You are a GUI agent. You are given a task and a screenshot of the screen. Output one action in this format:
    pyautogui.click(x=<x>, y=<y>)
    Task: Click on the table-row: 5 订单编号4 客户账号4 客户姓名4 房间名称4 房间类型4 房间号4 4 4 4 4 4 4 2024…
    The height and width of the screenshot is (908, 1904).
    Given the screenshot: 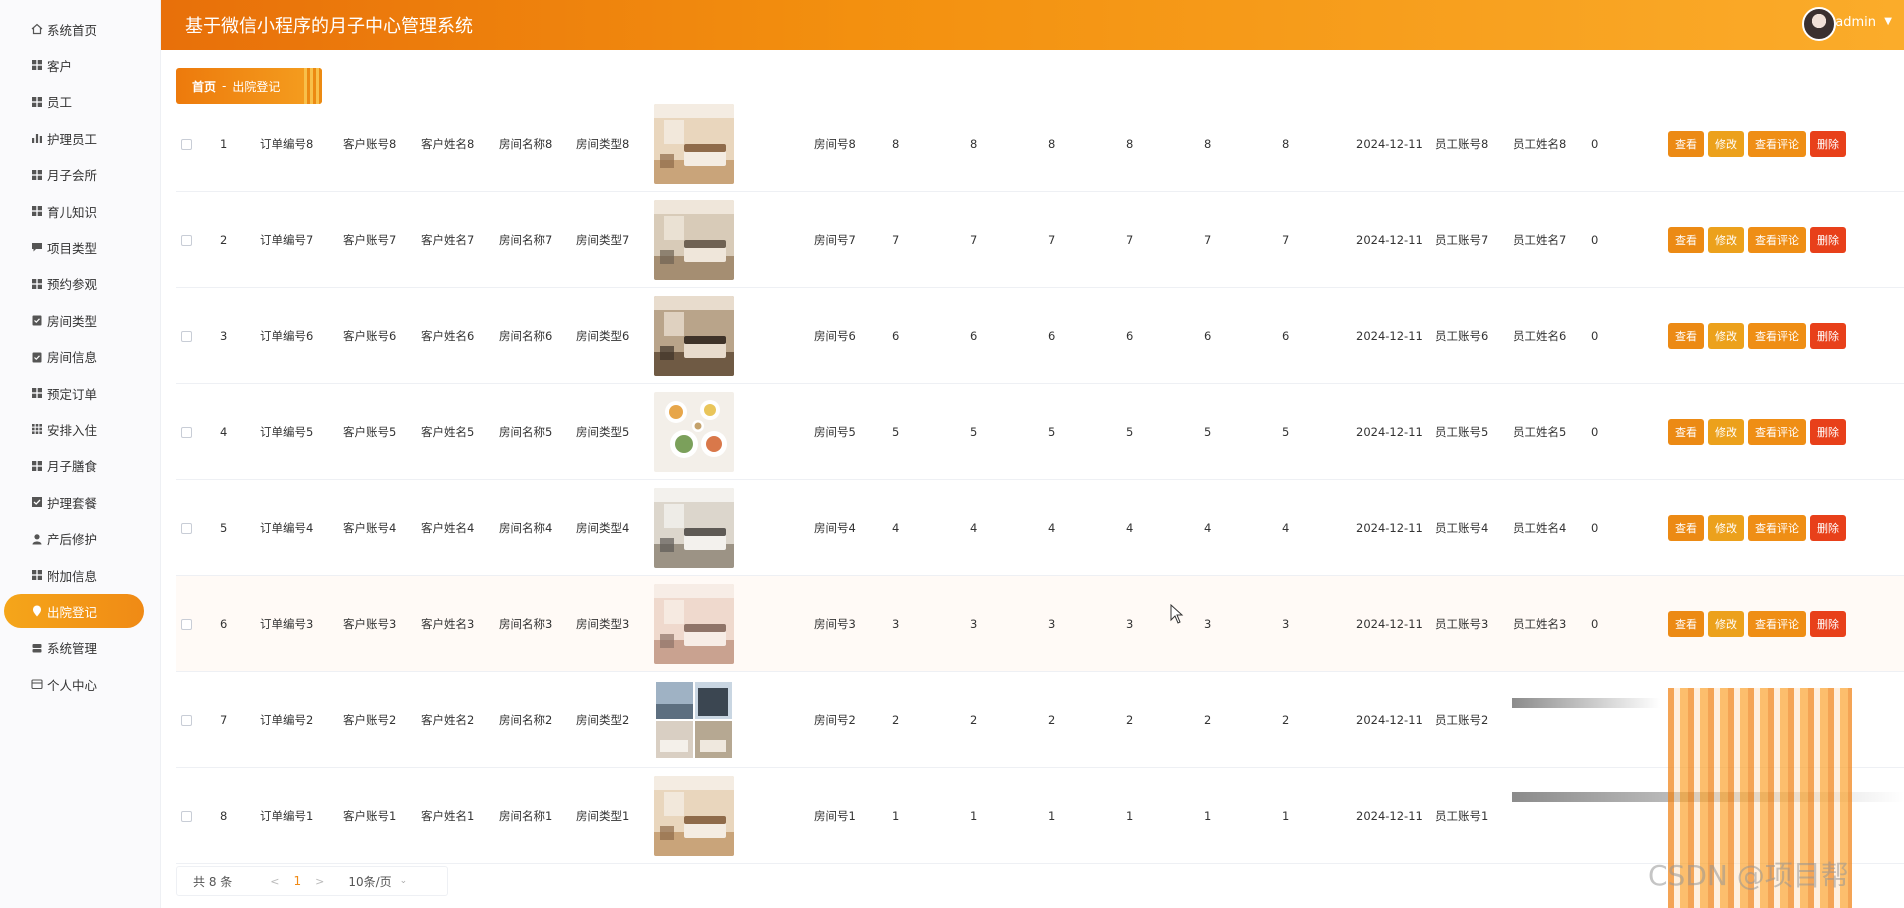 What is the action you would take?
    pyautogui.click(x=1040, y=528)
    